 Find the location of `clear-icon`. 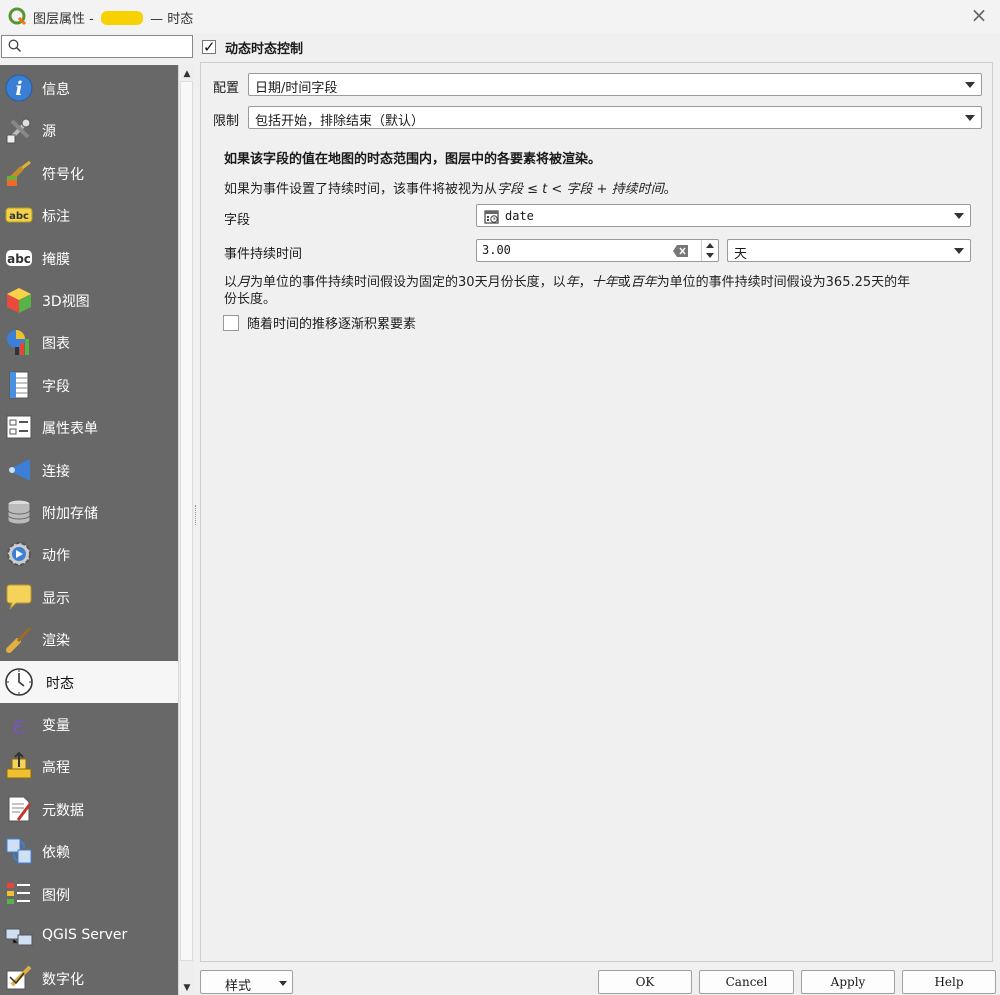

clear-icon is located at coordinates (681, 251).